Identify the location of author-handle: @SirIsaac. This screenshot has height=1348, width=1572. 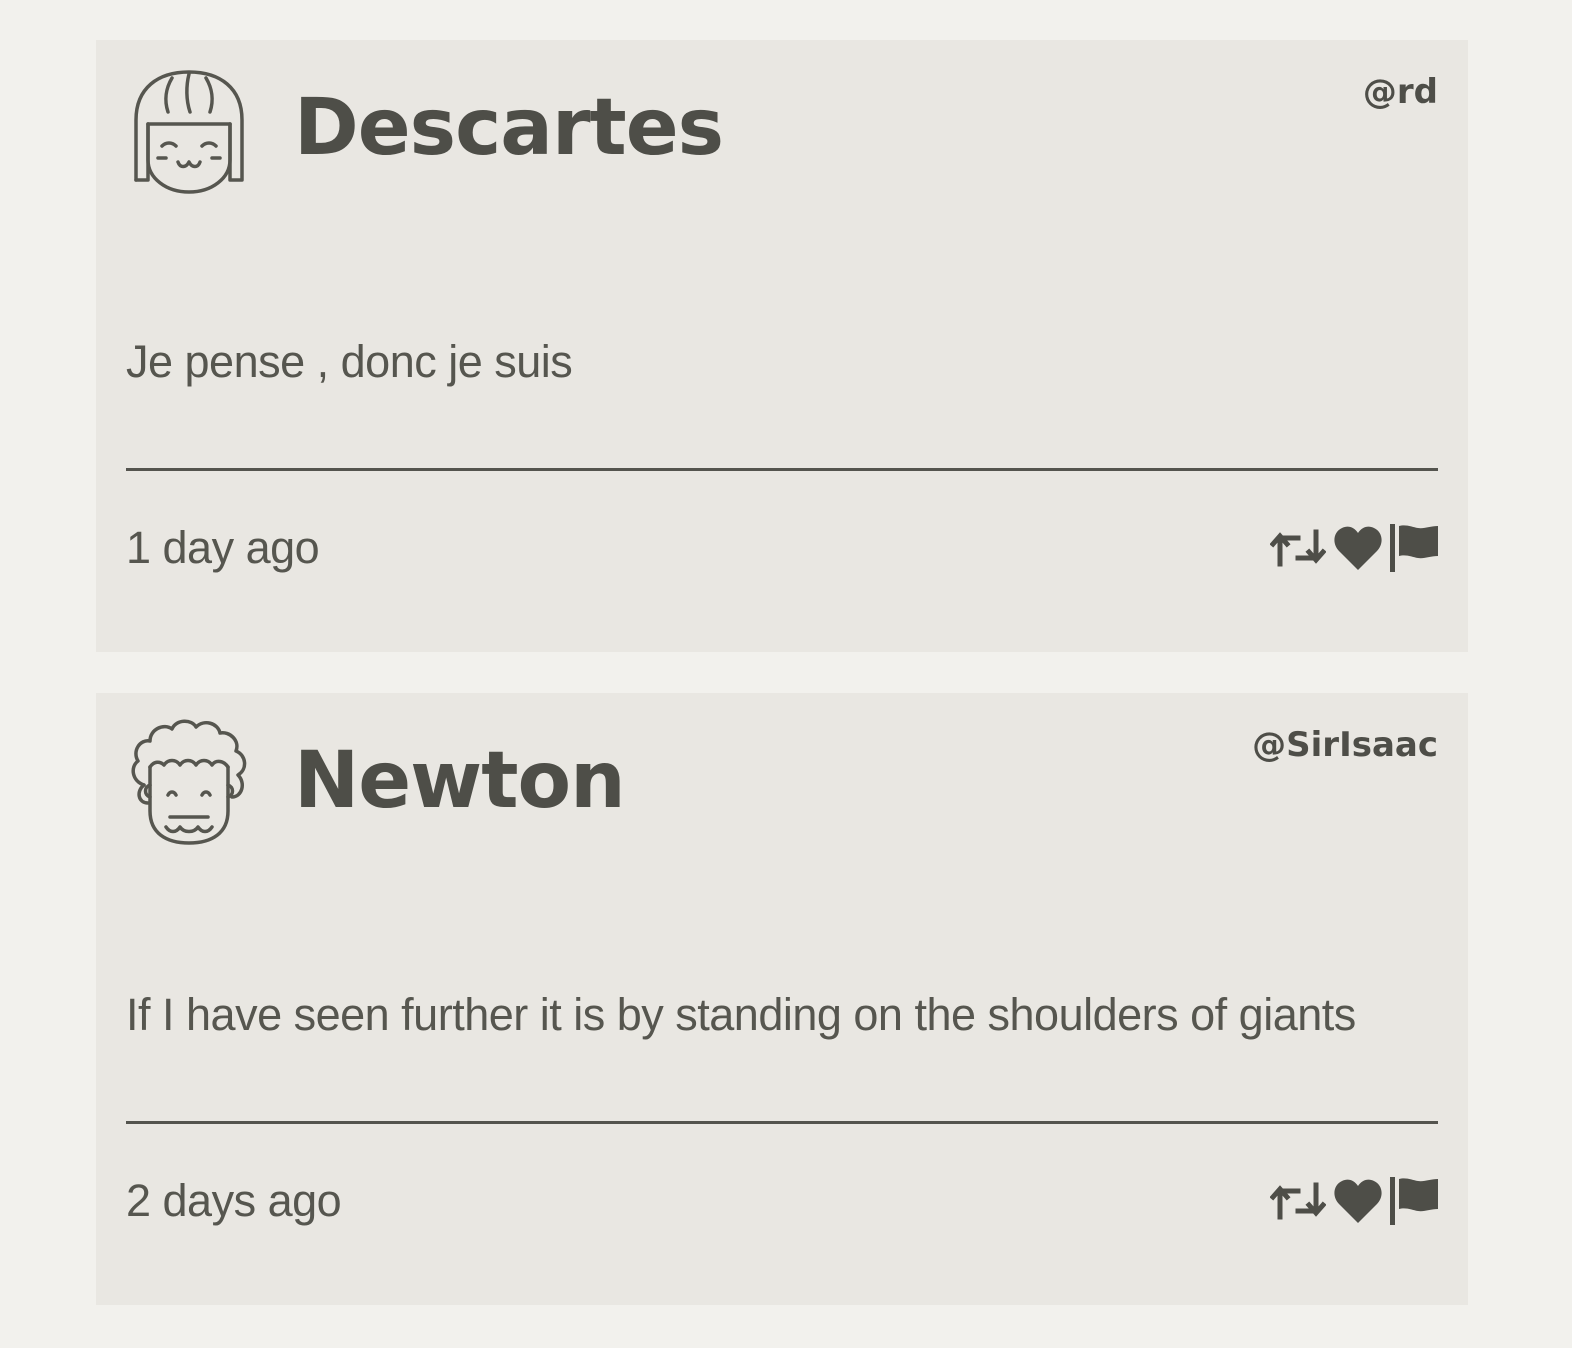
(1345, 745).